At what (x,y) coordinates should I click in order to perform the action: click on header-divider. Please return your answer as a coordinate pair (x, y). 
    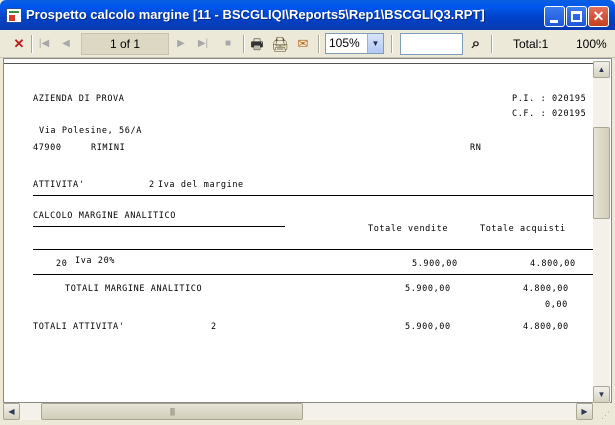
    Looking at the image, I should click on (314, 249).